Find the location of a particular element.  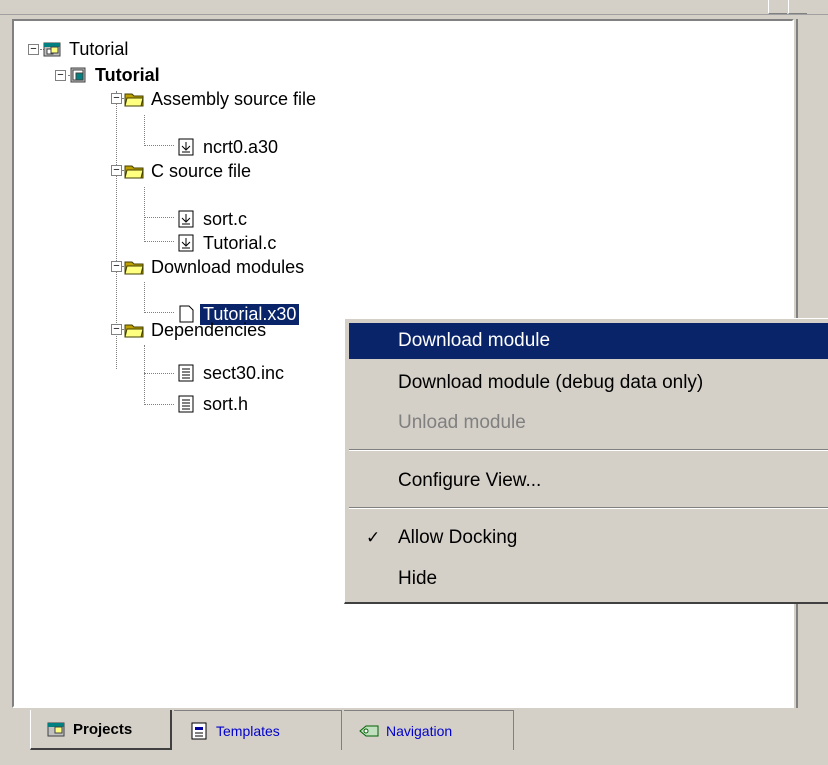

menu-item-download-module: Download module is located at coordinates (588, 341).